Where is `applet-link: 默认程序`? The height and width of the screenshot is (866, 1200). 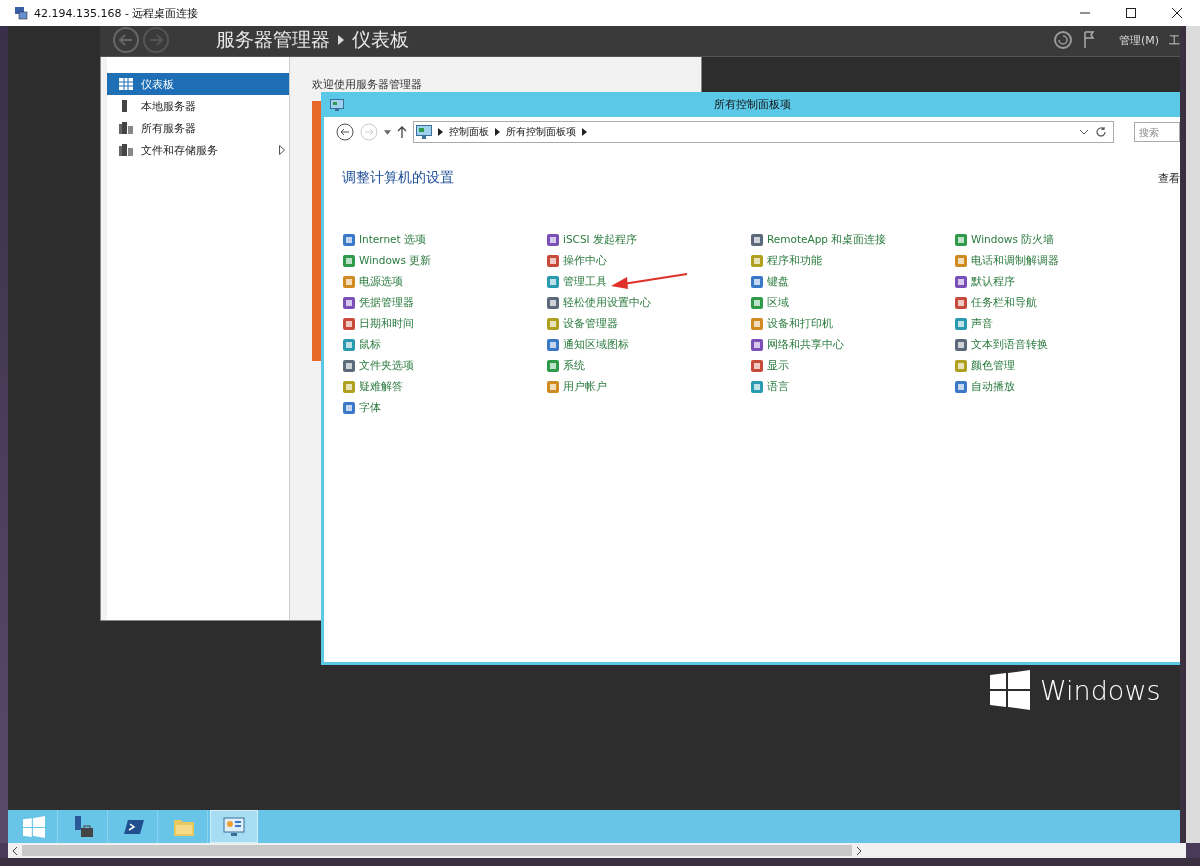 applet-link: 默认程序 is located at coordinates (993, 281).